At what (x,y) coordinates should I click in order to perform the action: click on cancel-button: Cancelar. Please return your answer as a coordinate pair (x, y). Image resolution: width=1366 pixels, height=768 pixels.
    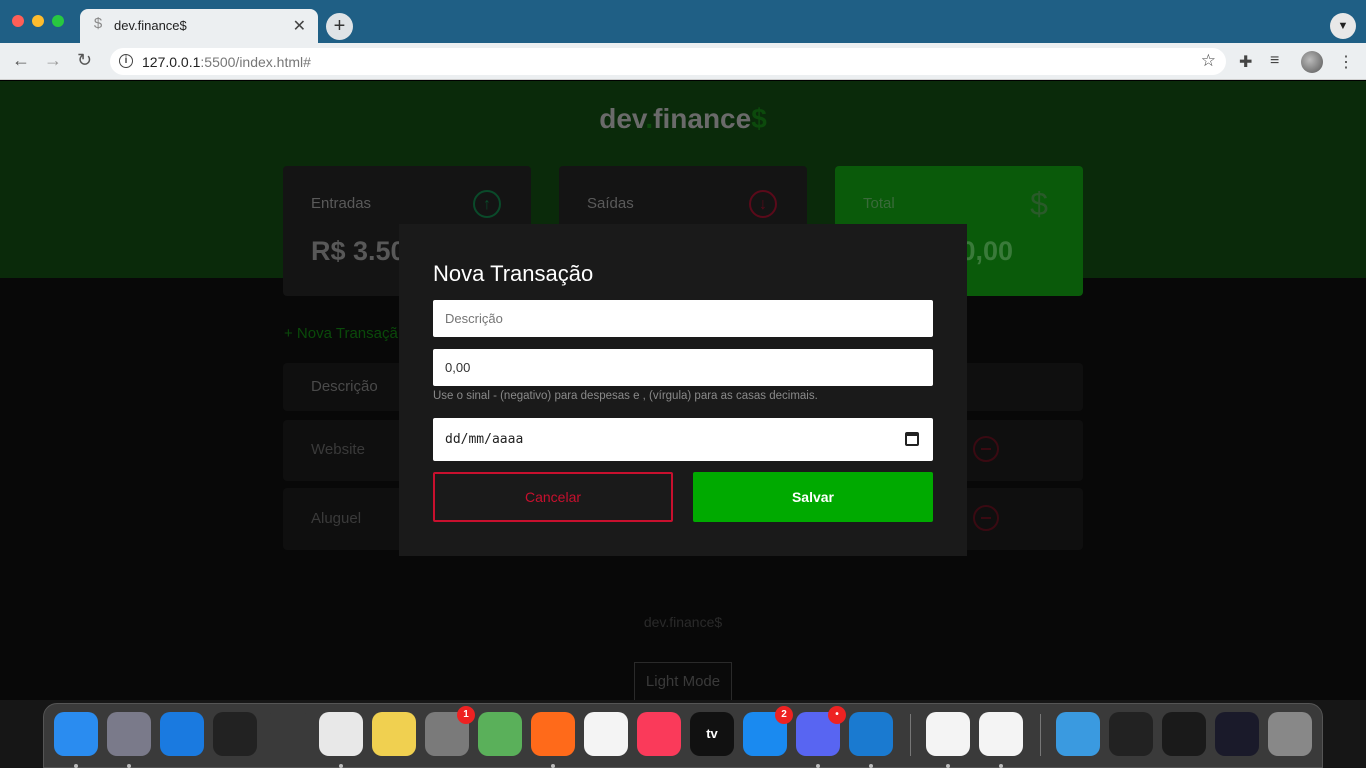
    Looking at the image, I should click on (553, 497).